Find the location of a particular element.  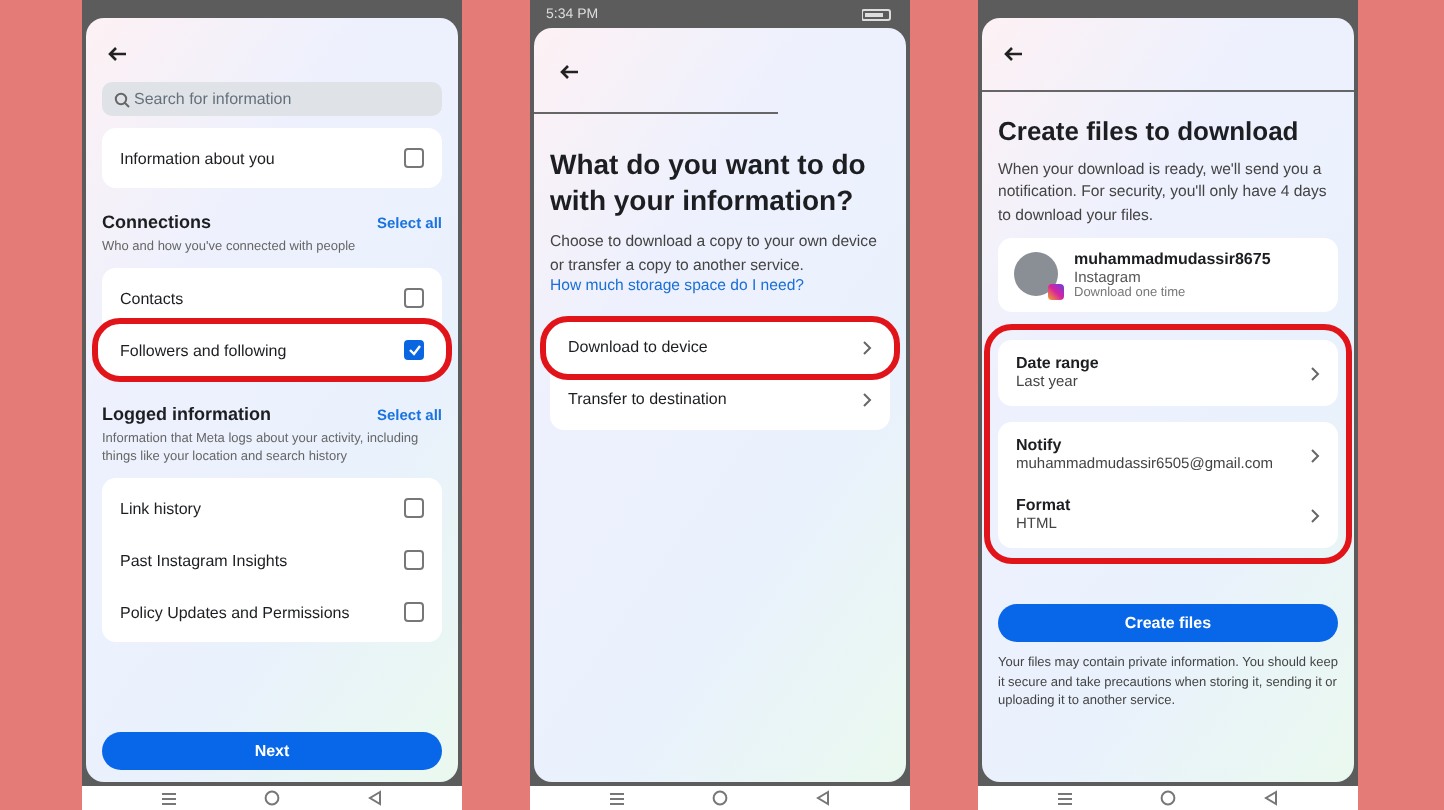

setting-label: Notify is located at coordinates (1040, 445).